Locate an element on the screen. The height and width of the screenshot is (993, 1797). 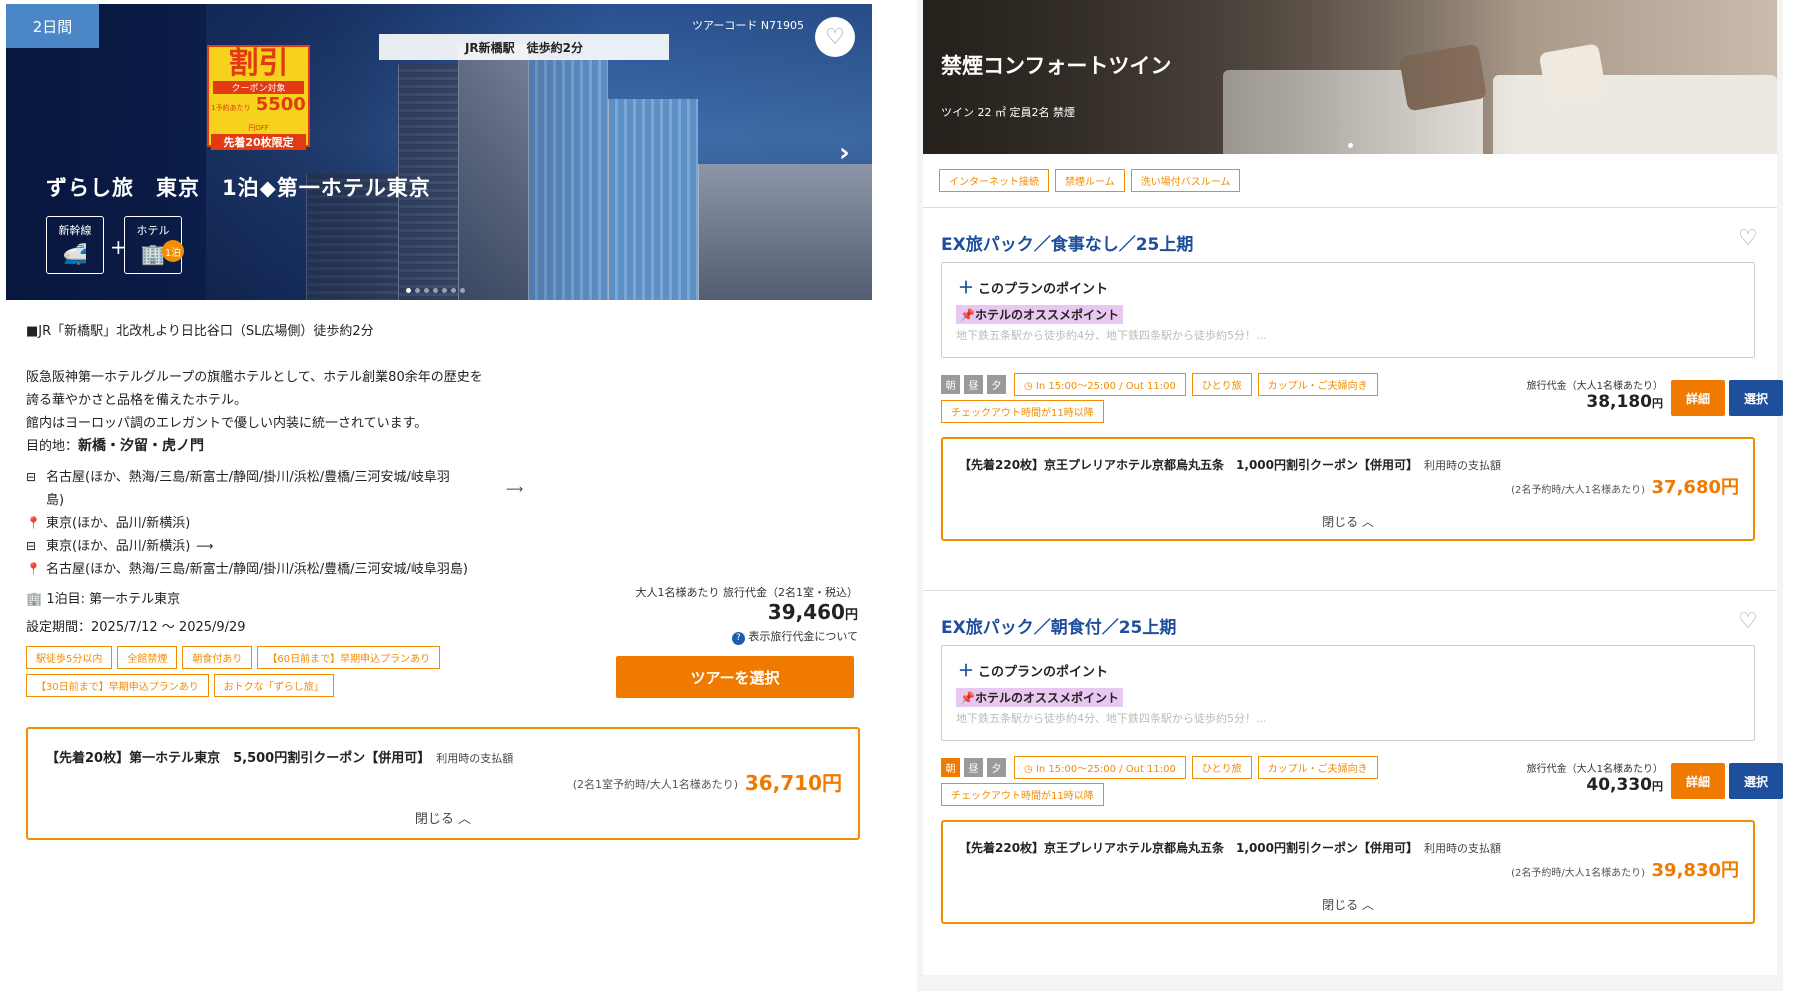
transport-label: ホテル is located at coordinates (153, 230).